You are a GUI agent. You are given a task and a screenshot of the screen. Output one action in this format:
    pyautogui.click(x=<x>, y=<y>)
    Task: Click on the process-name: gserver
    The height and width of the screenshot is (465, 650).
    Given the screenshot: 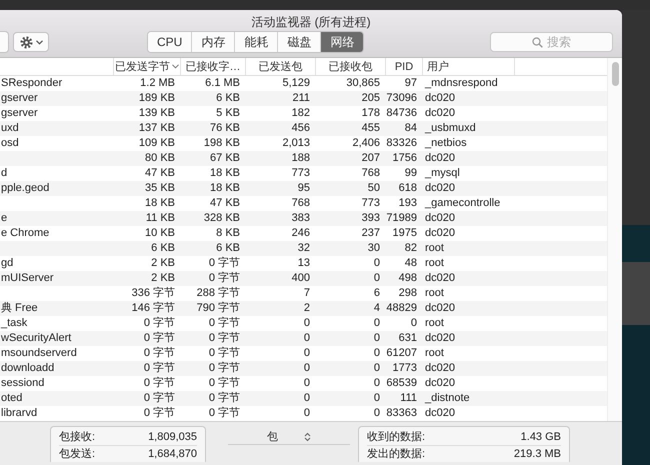 What is the action you would take?
    pyautogui.click(x=19, y=98)
    